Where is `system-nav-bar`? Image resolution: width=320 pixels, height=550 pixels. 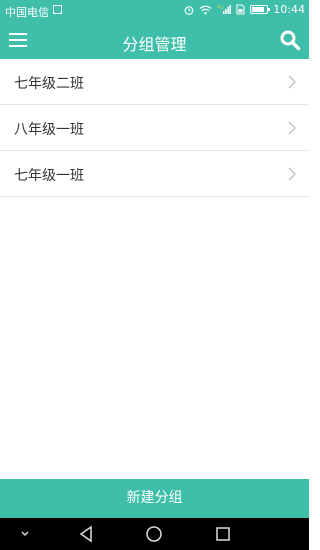 system-nav-bar is located at coordinates (154, 534).